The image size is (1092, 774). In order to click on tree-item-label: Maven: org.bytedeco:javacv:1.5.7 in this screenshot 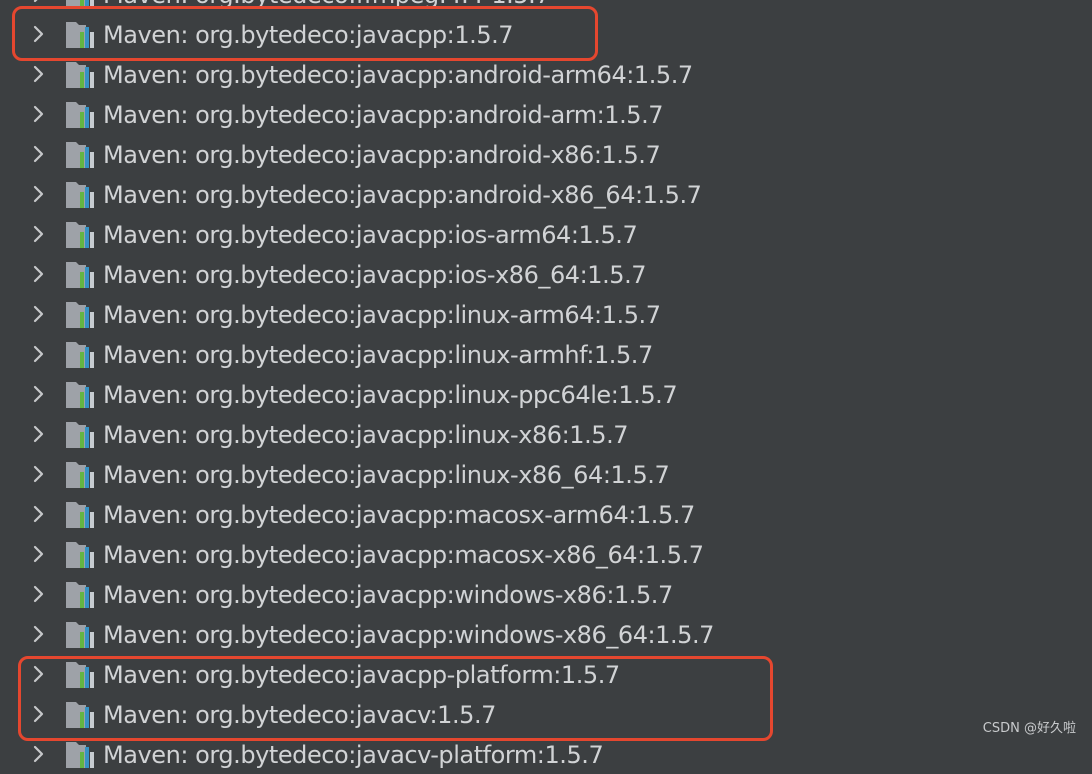, I will do `click(300, 715)`.